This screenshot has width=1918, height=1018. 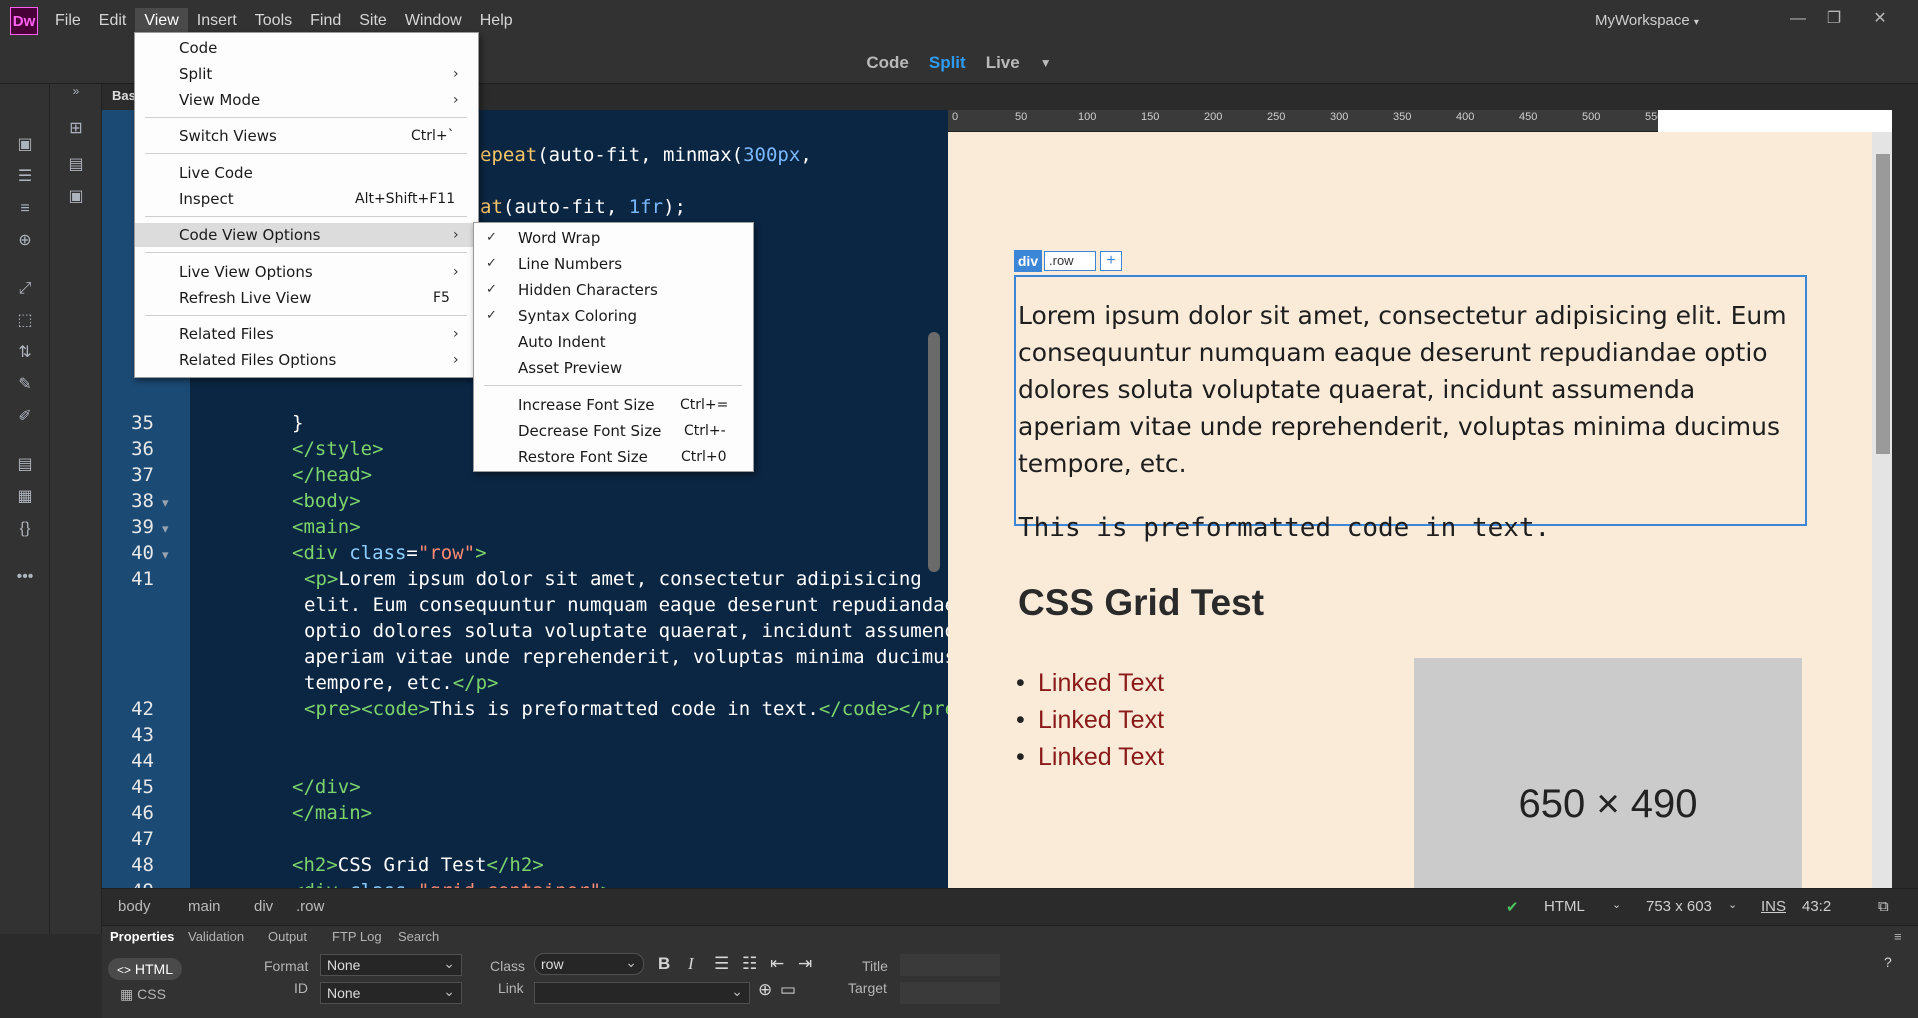 What do you see at coordinates (950, 965) in the screenshot?
I see `title-input` at bounding box center [950, 965].